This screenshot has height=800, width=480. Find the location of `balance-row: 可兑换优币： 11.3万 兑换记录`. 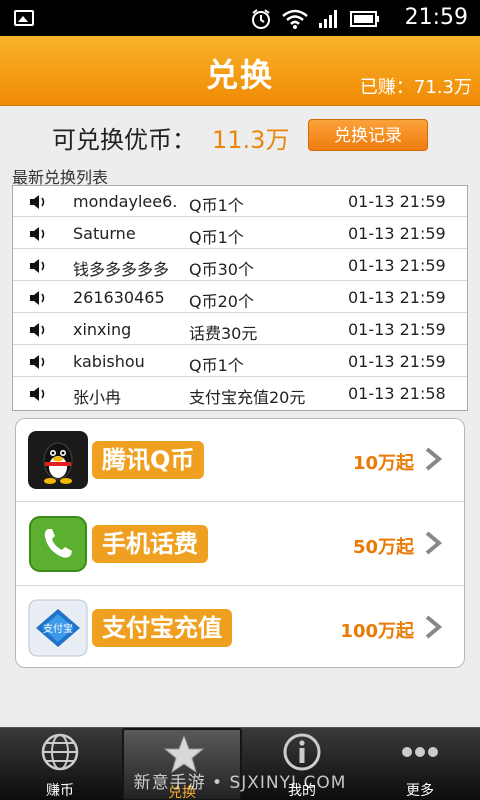

balance-row: 可兑换优币： 11.3万 兑换记录 is located at coordinates (240, 134).